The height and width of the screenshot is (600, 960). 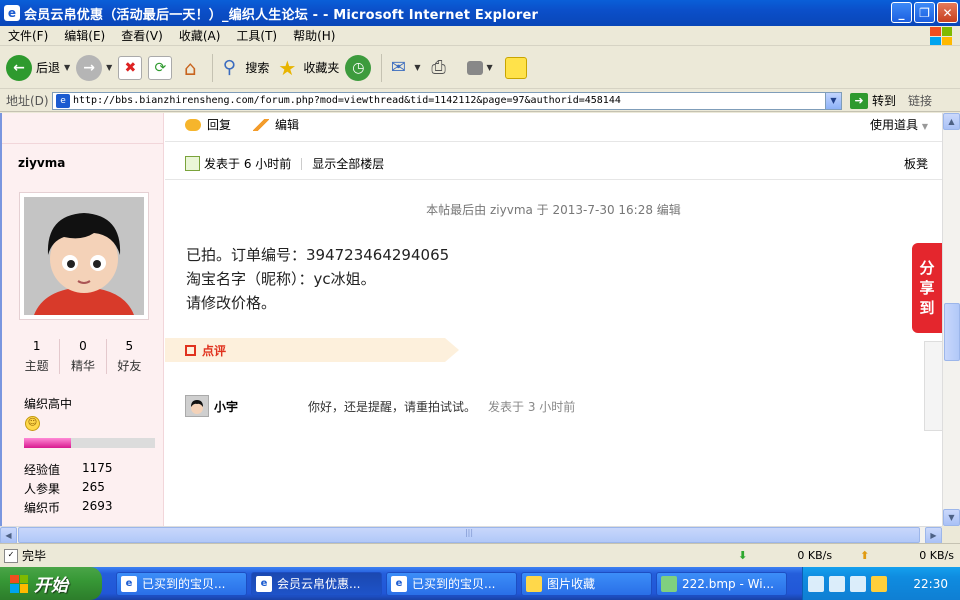 I want to click on close-button: ✕, so click(x=947, y=12).